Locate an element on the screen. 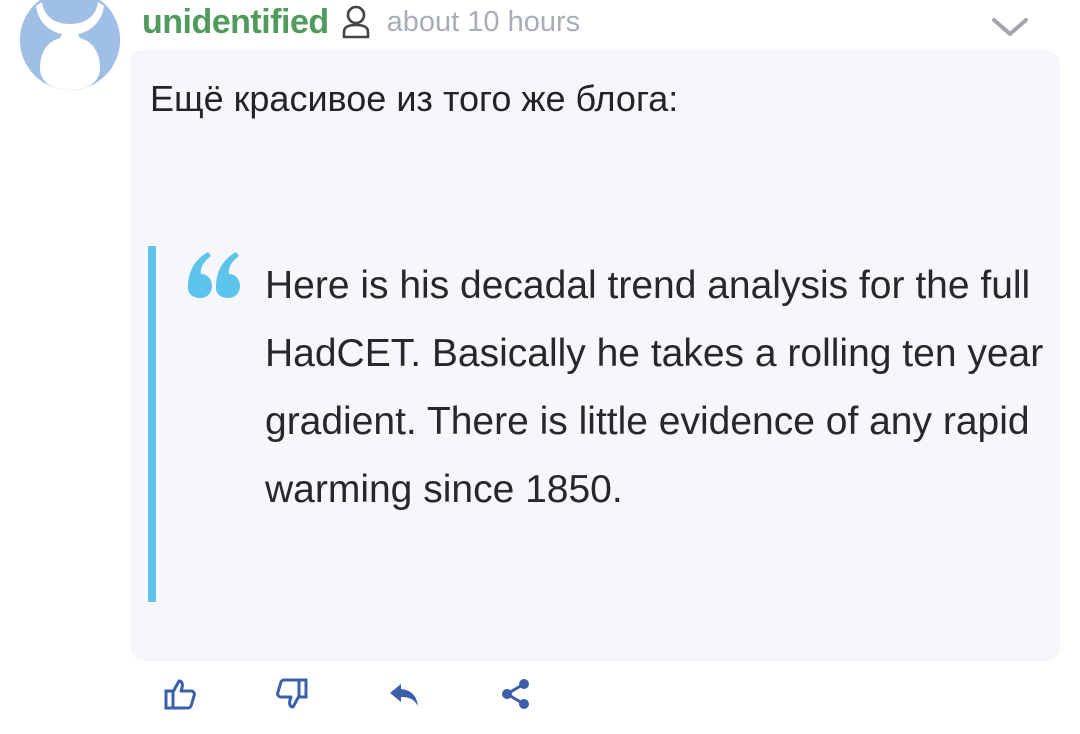 The image size is (1080, 734). username-link: unidentified is located at coordinates (235, 22).